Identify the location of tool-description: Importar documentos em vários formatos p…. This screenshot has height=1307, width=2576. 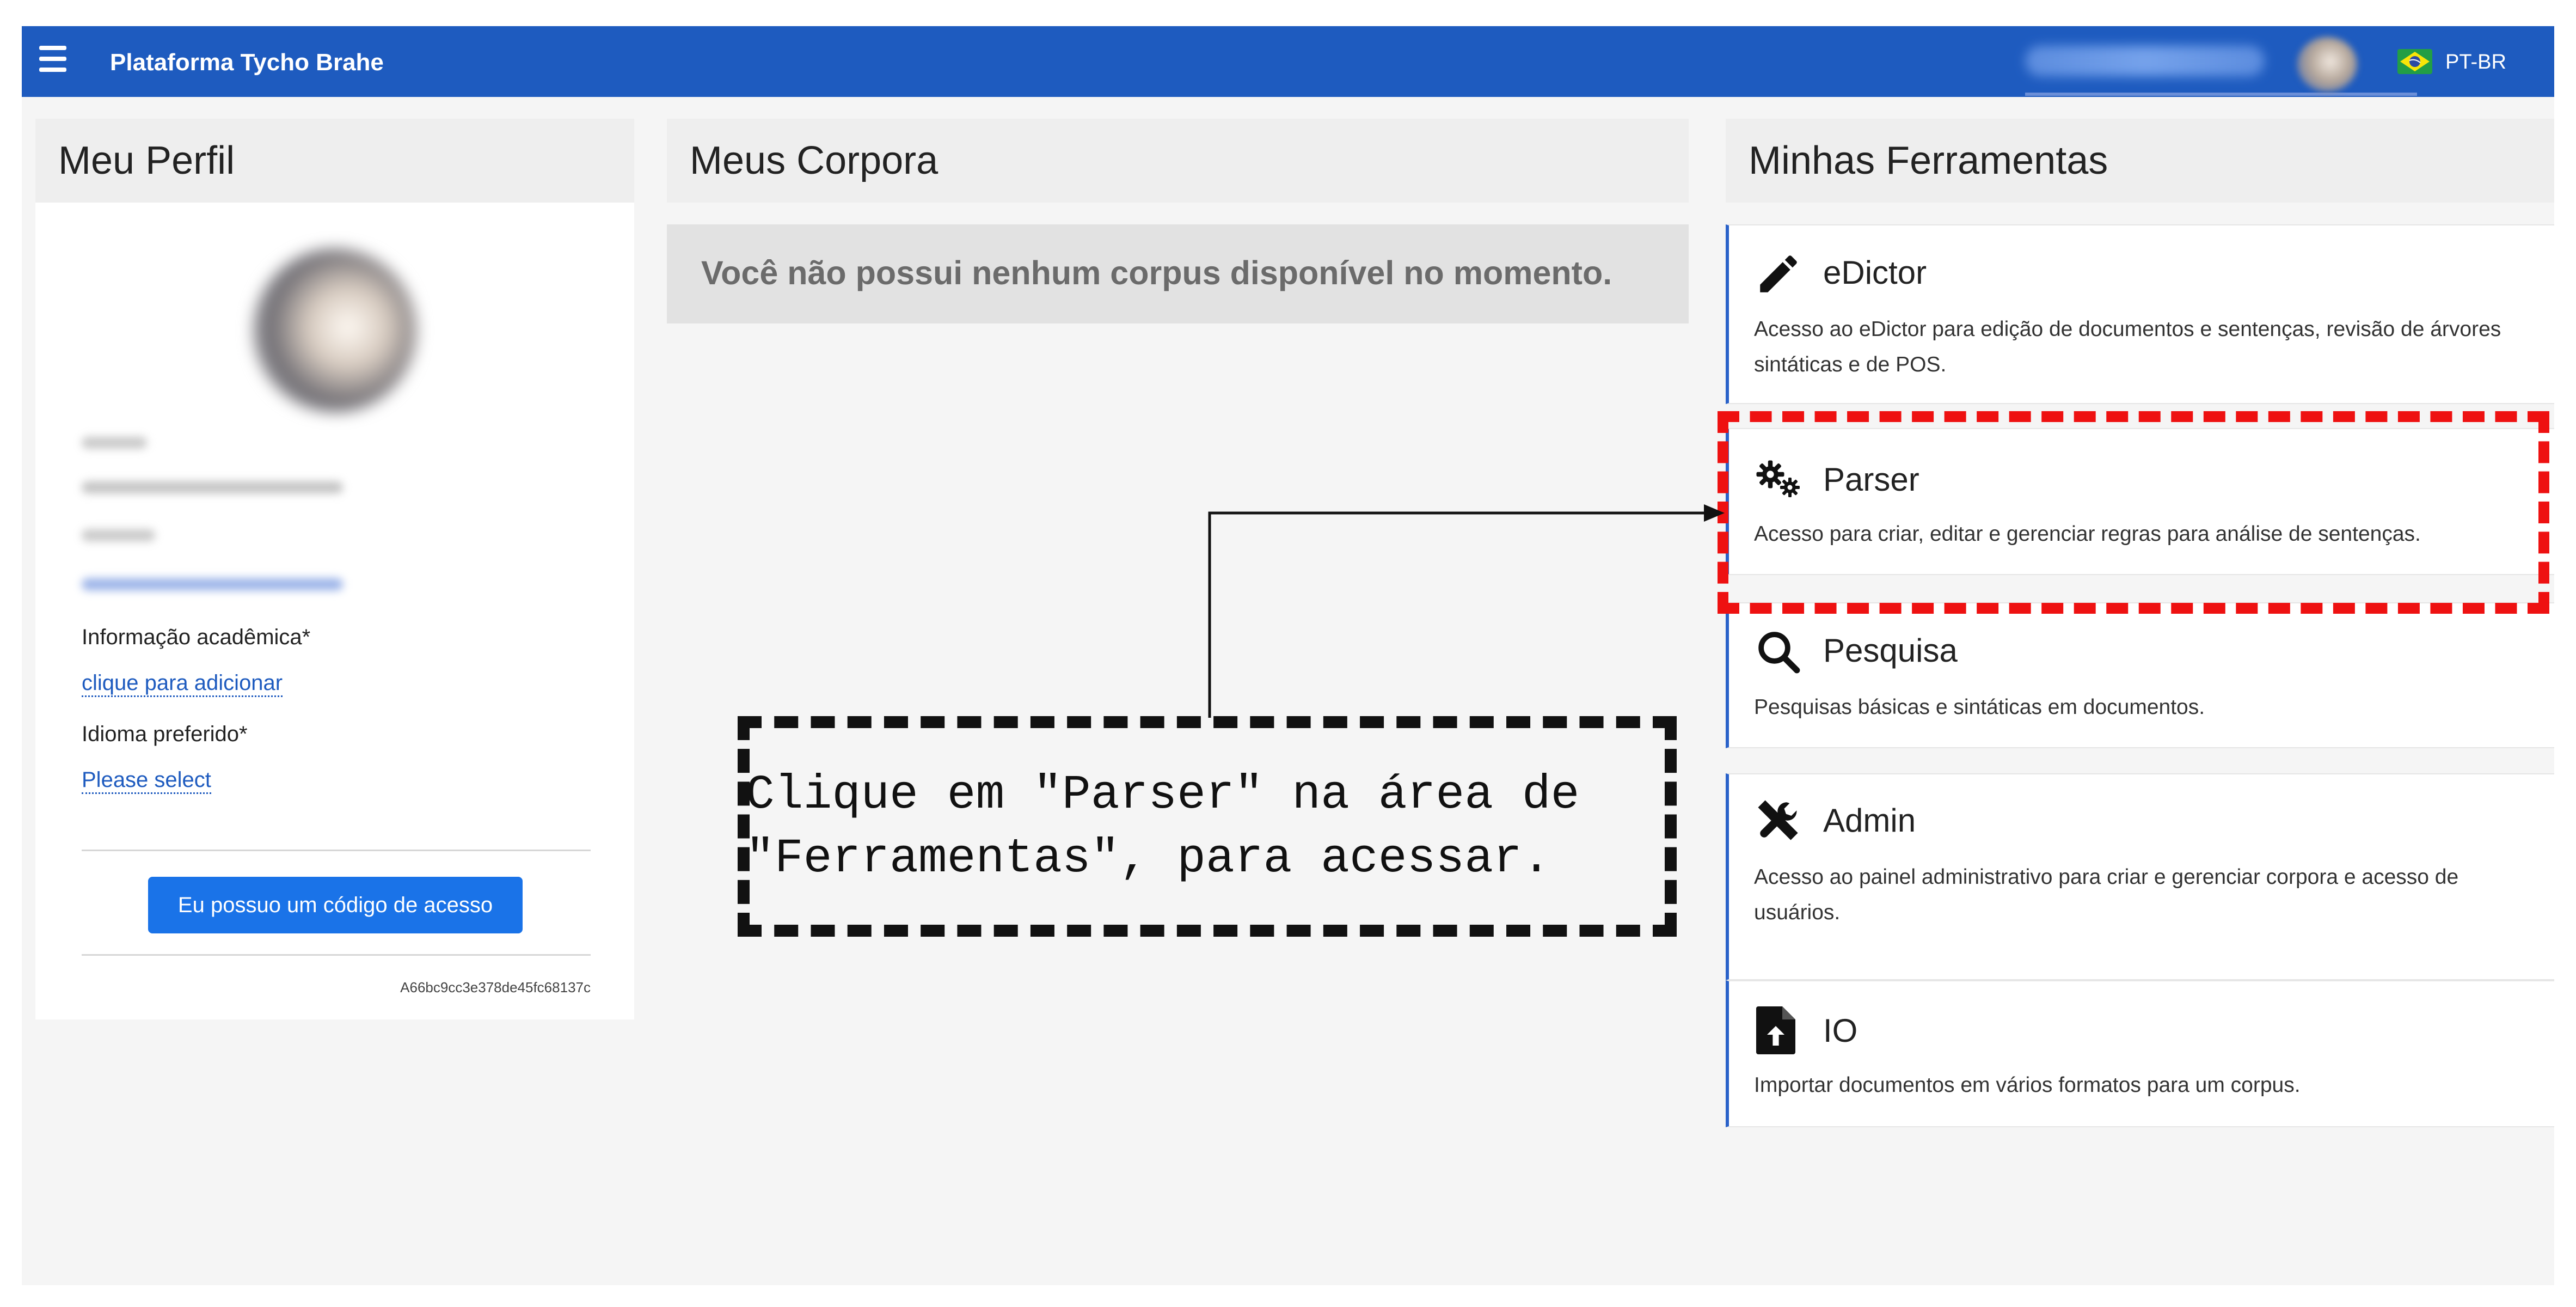
(2027, 1085).